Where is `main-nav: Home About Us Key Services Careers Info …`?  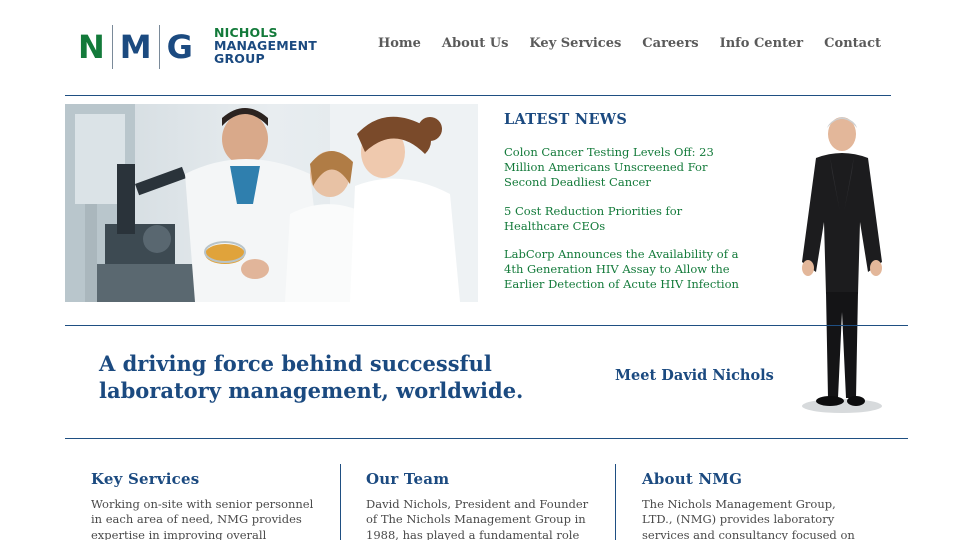 main-nav: Home About Us Key Services Careers Info … is located at coordinates (619, 43).